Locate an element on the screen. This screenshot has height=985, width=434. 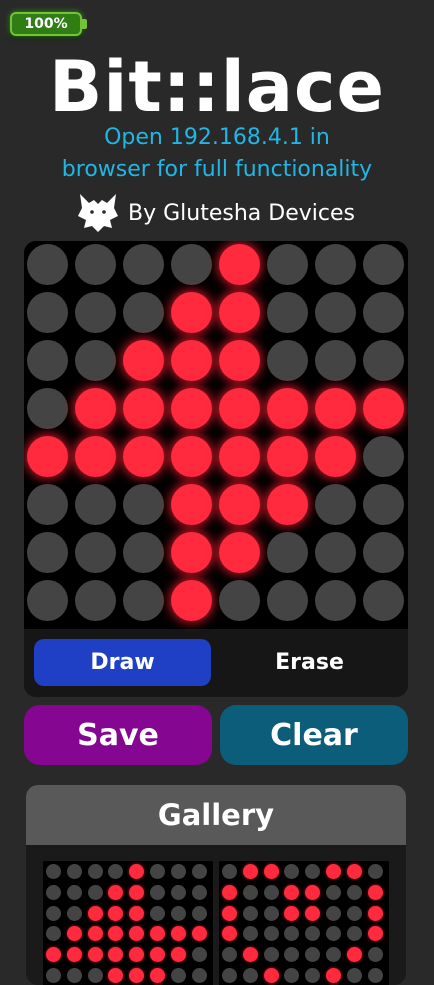
save-button: Save is located at coordinates (118, 735).